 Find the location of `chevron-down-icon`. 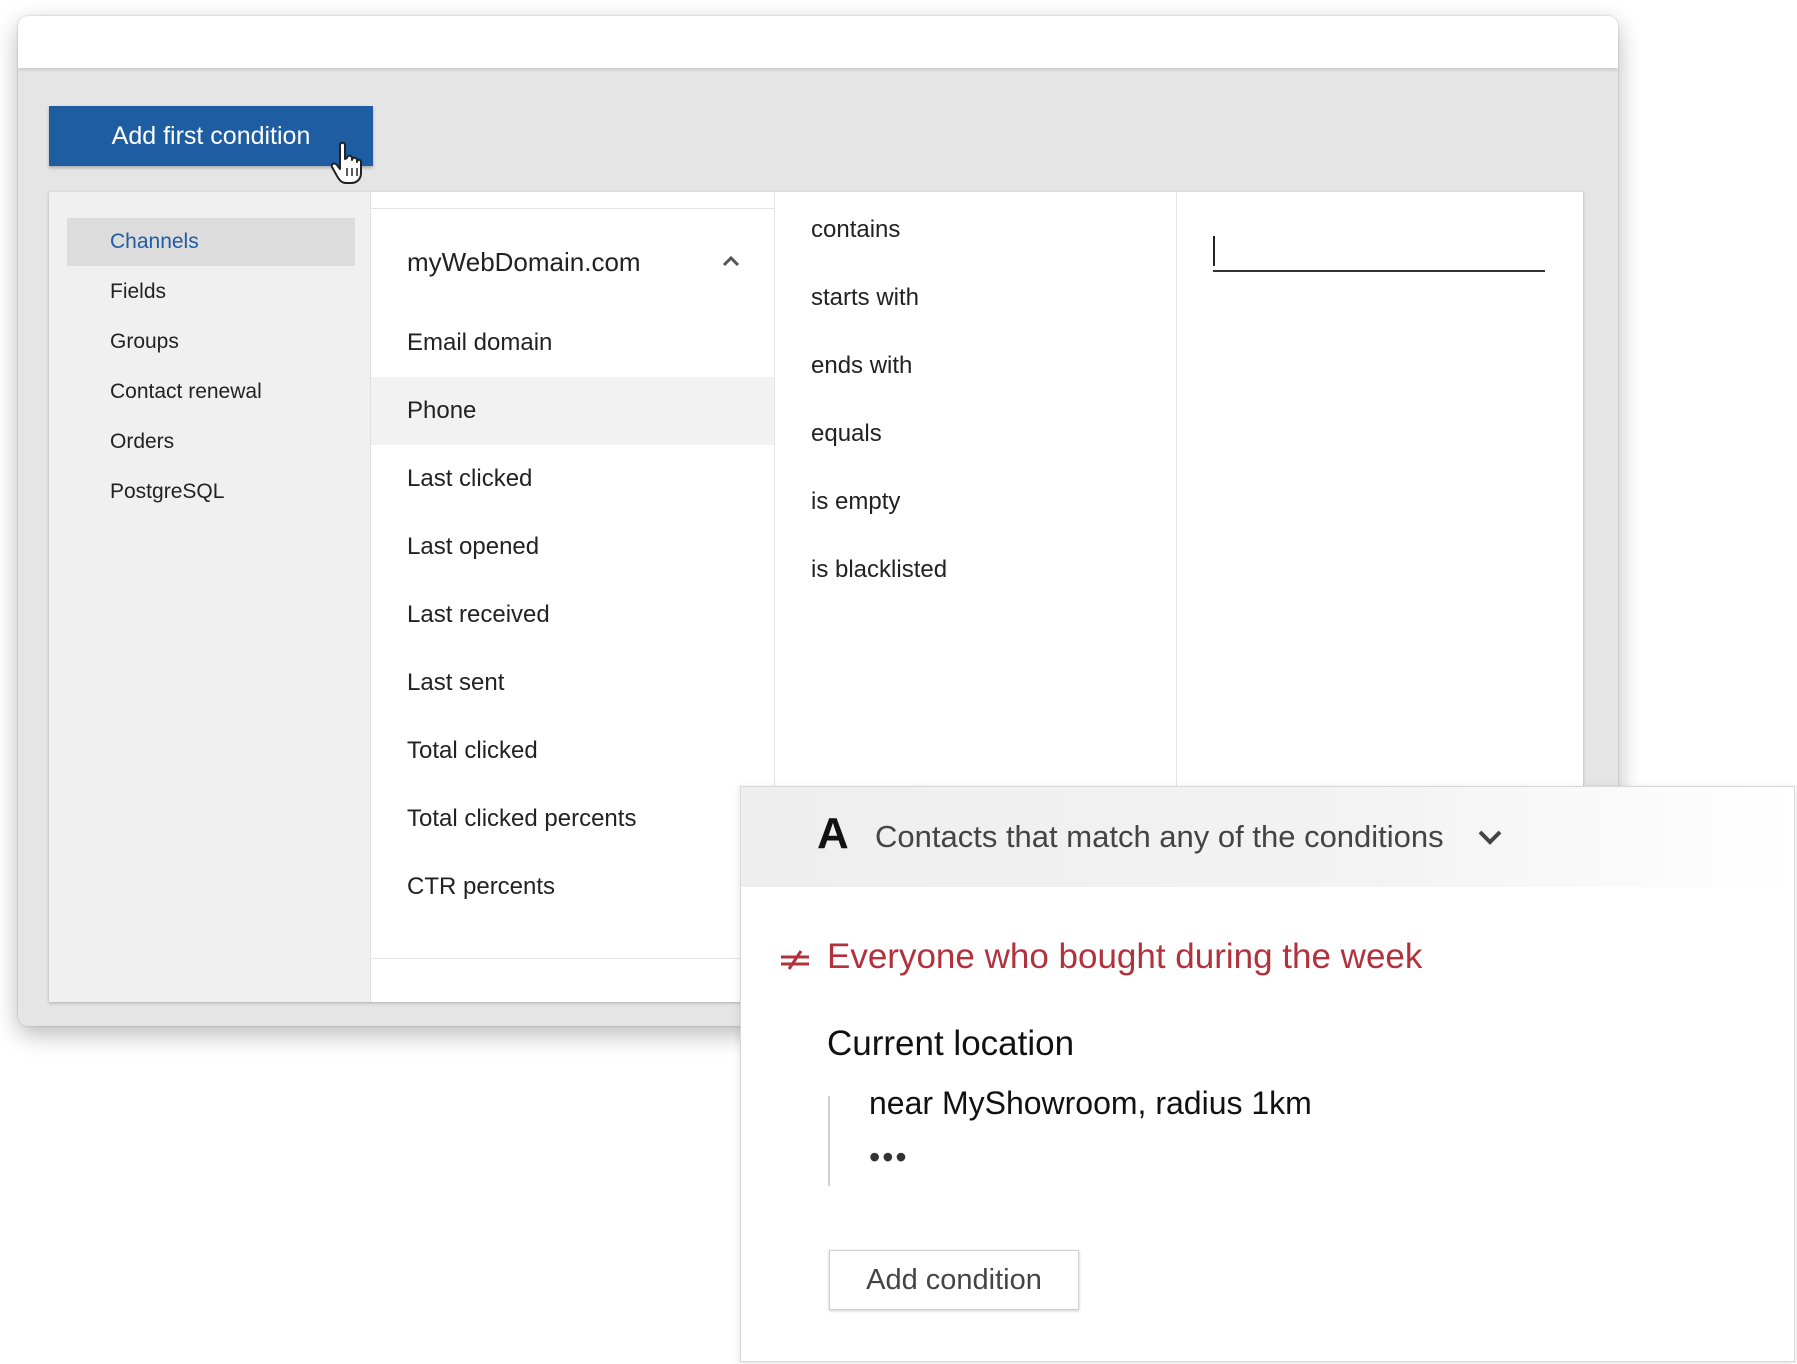

chevron-down-icon is located at coordinates (1490, 837).